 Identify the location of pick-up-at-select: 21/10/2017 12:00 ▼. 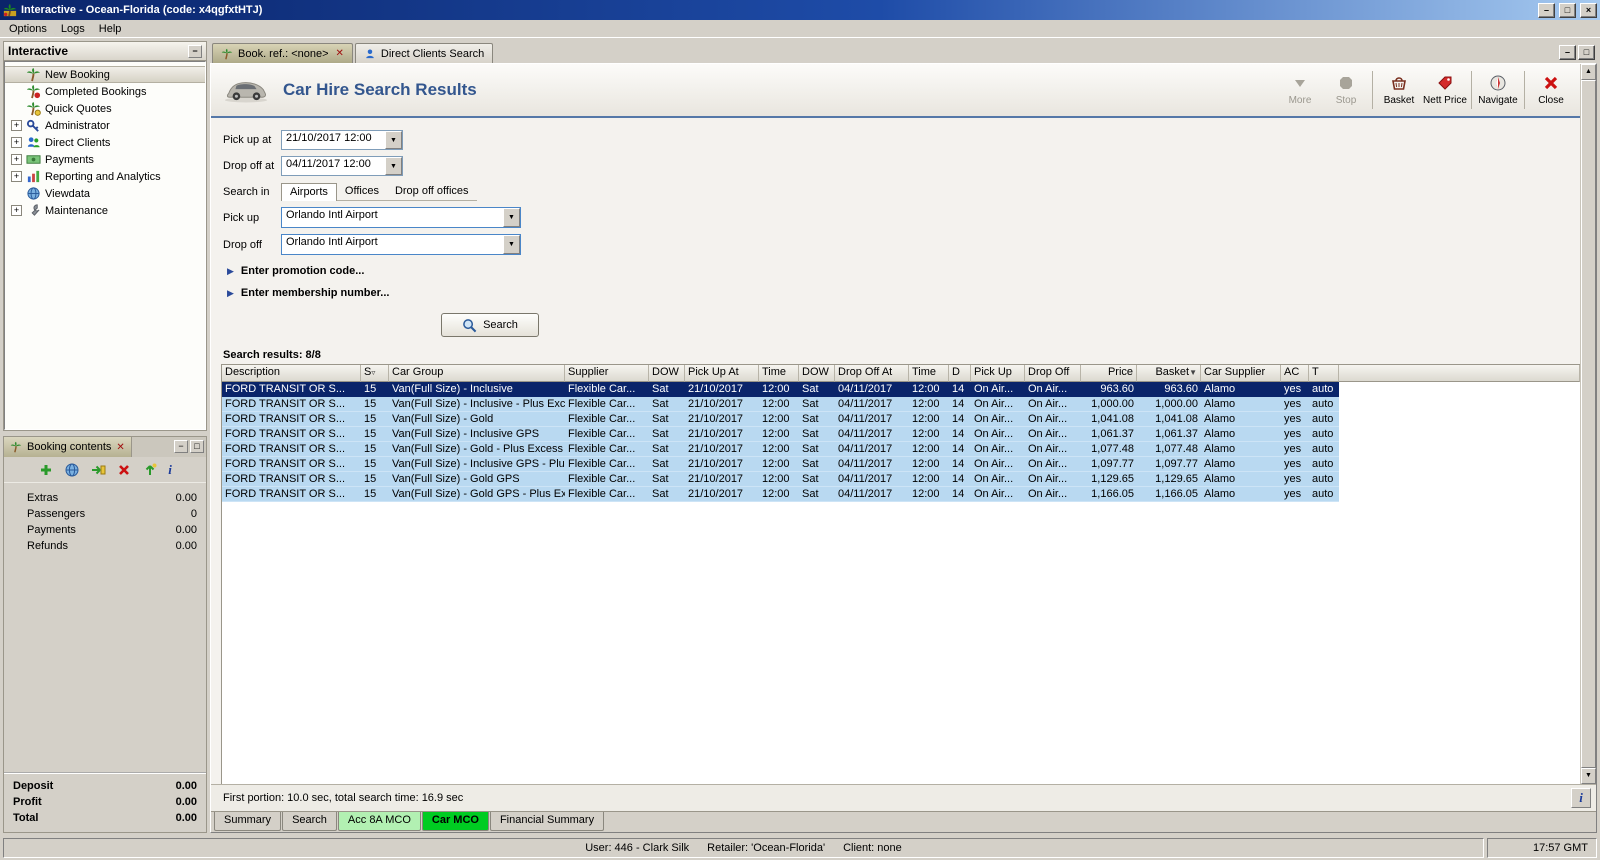
(342, 140).